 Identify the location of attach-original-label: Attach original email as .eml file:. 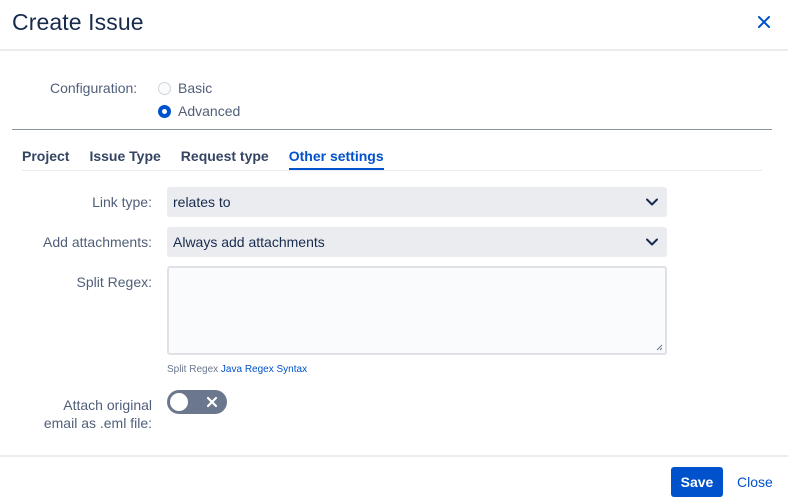
(77, 414).